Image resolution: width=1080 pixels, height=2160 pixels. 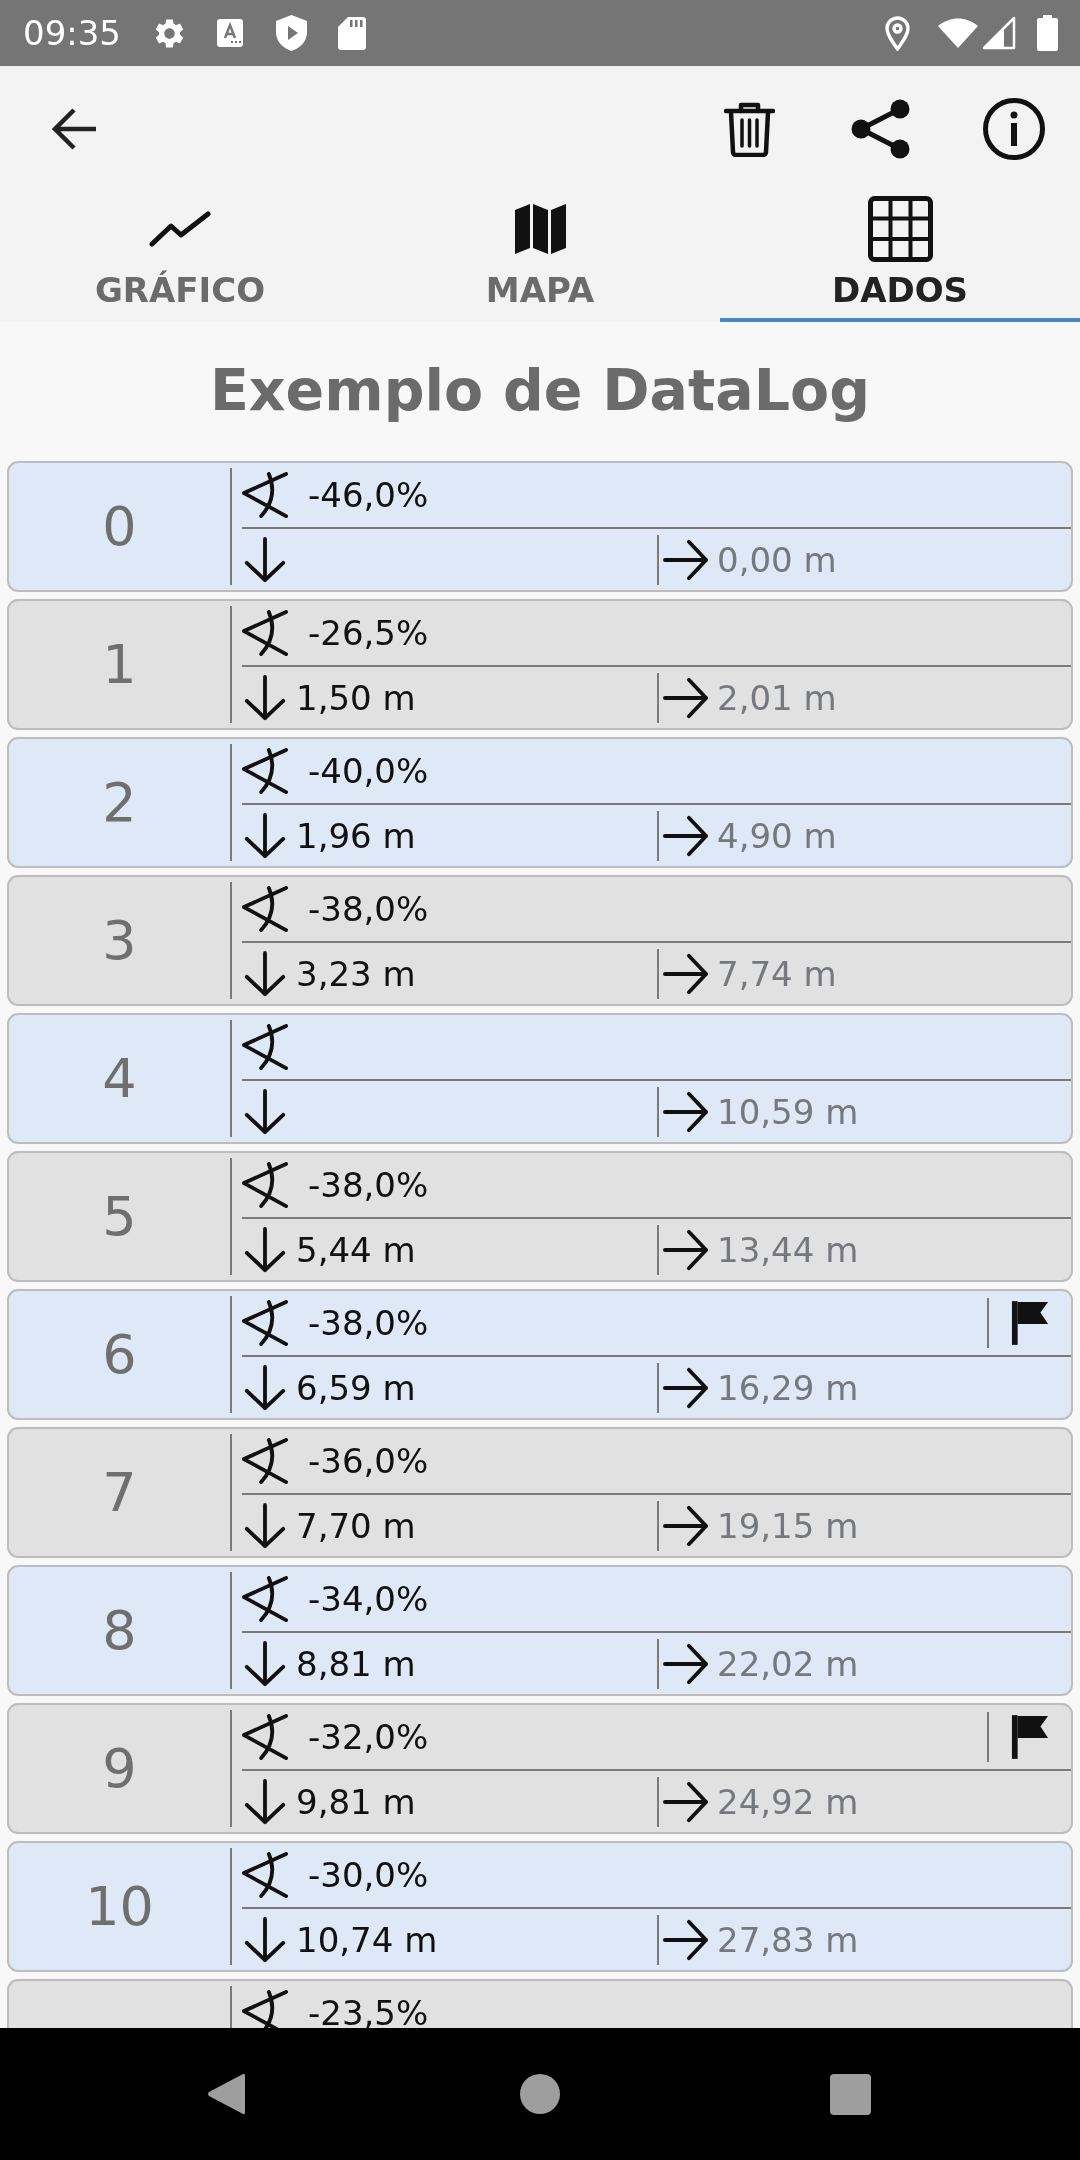 What do you see at coordinates (368, 771) in the screenshot?
I see `slope-value: -40,0%` at bounding box center [368, 771].